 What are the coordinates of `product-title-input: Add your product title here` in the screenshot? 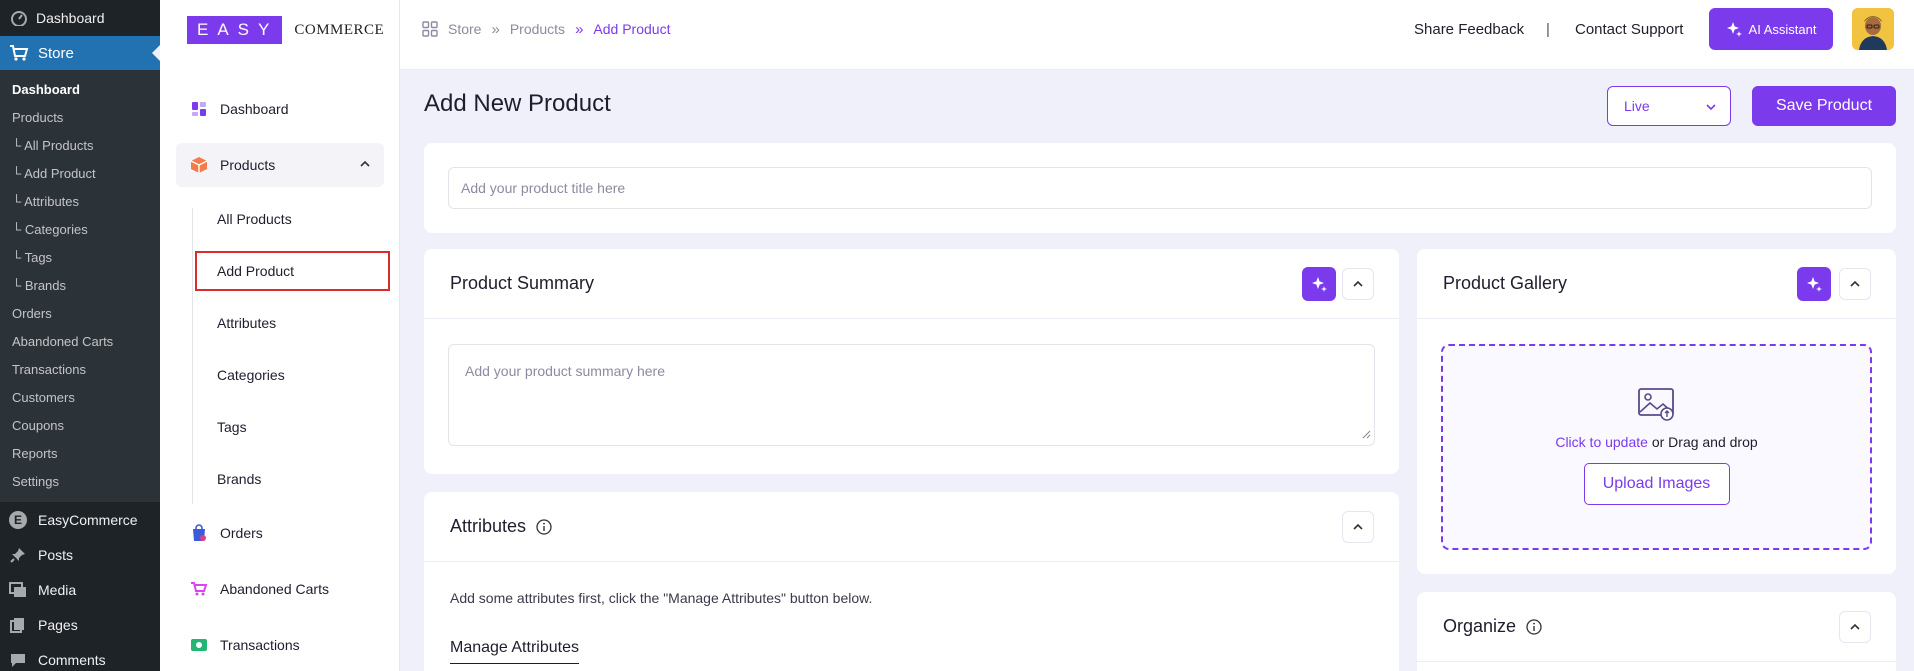 It's located at (1160, 188).